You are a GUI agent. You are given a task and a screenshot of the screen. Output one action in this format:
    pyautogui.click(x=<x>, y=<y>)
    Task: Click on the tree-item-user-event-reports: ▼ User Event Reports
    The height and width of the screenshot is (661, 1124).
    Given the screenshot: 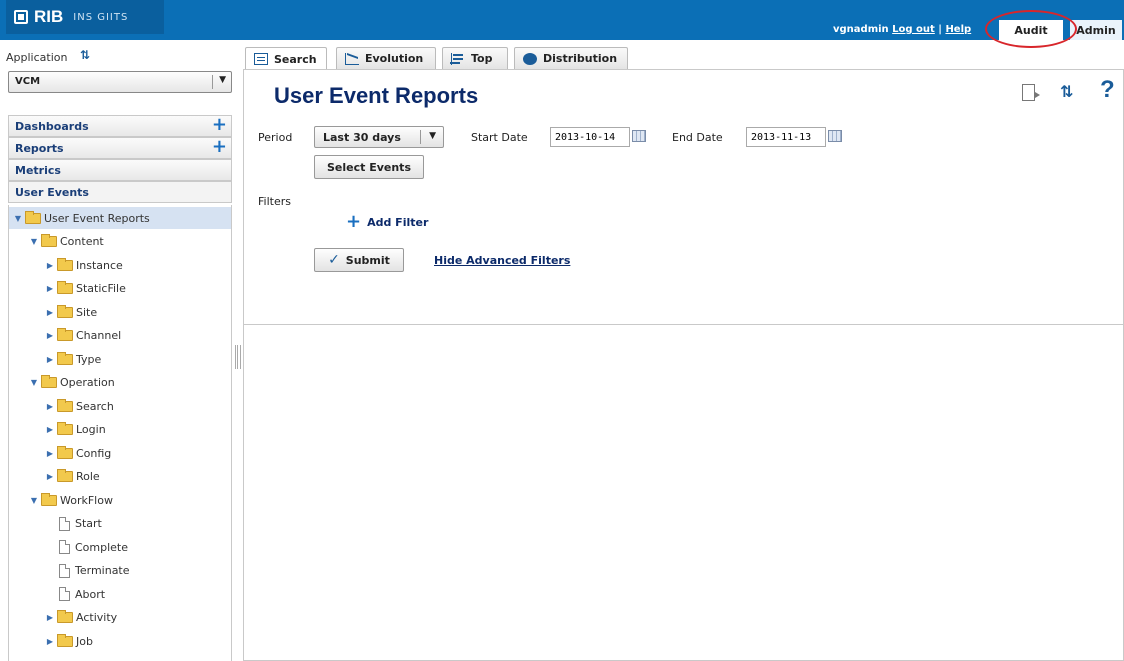 What is the action you would take?
    pyautogui.click(x=120, y=218)
    